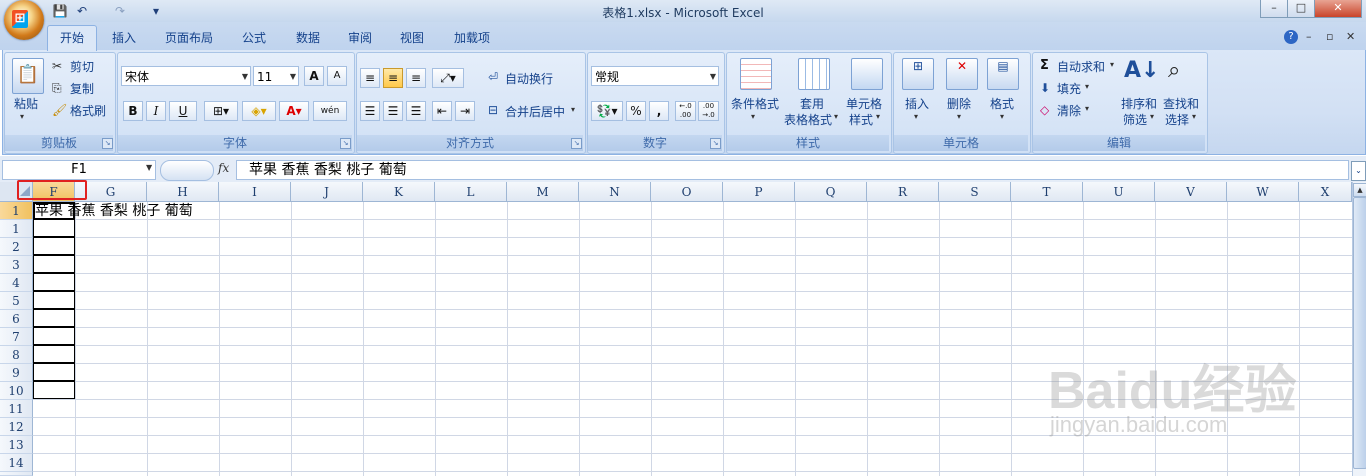 This screenshot has width=1366, height=476. I want to click on fill-button: 填充, so click(1069, 88).